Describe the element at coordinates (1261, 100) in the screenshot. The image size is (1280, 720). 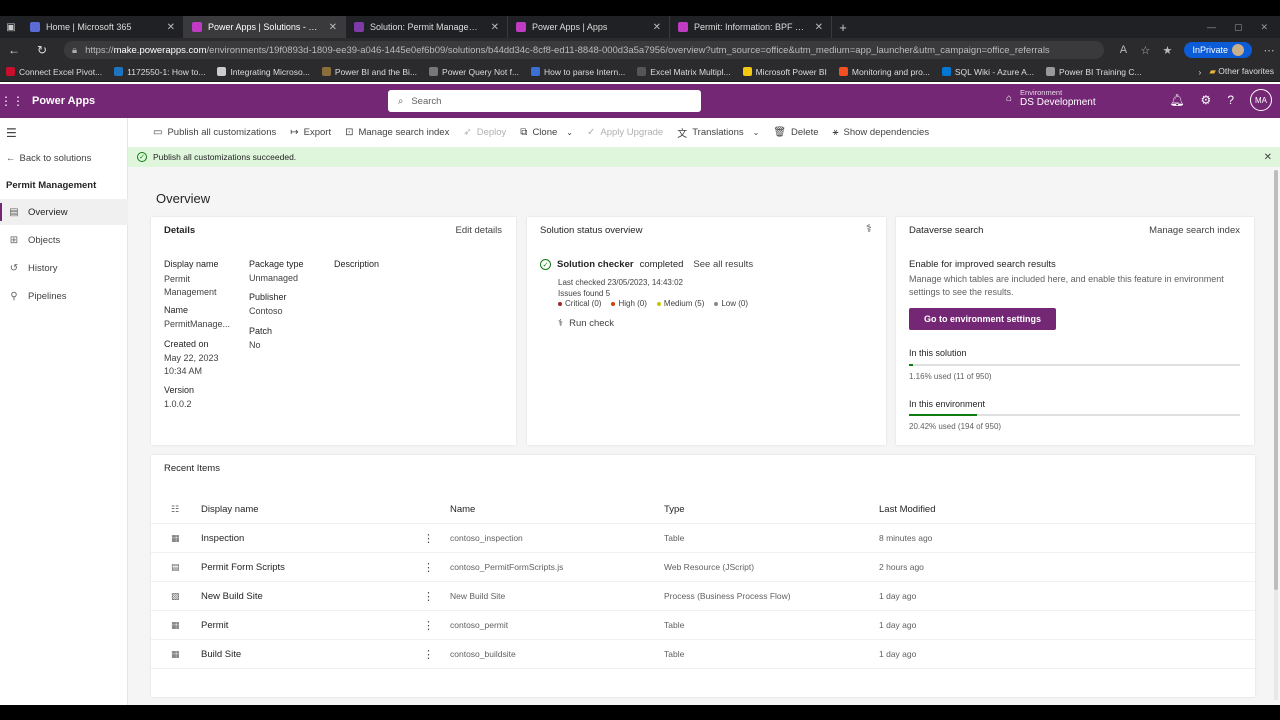
I see `user-avatar: MA` at that location.